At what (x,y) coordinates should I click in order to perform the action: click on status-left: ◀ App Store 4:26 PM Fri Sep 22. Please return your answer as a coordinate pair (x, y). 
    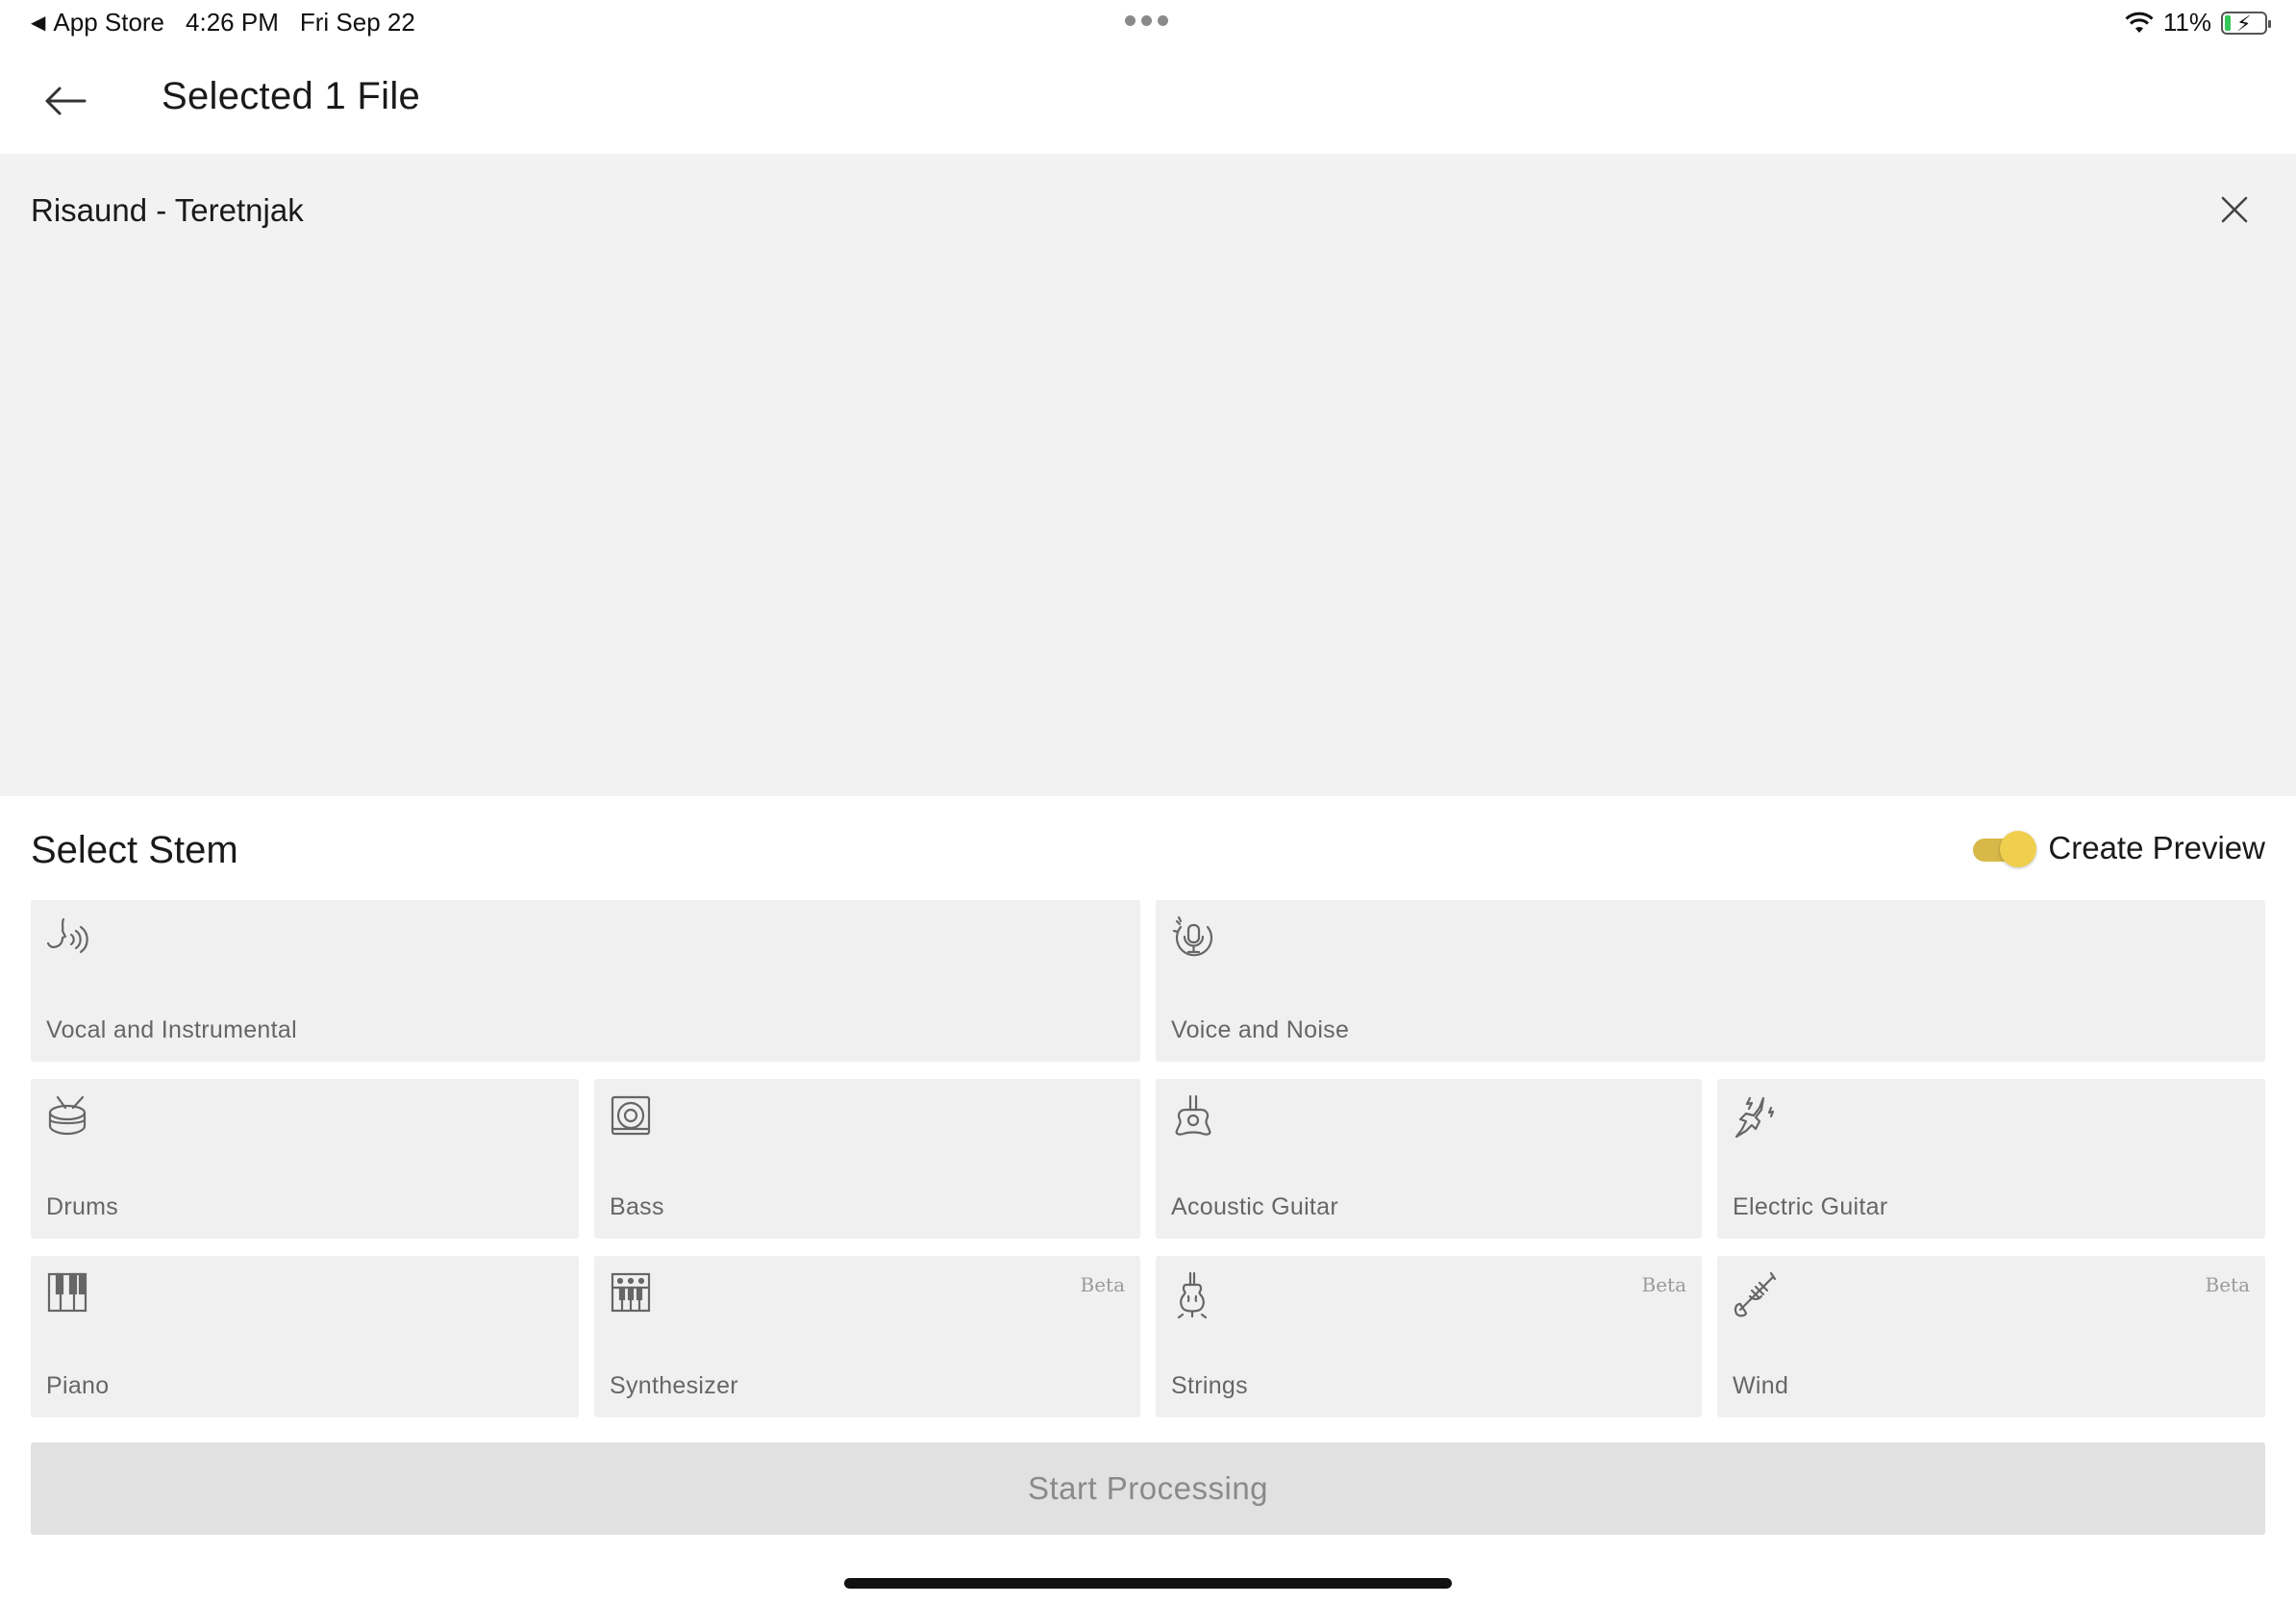
    Looking at the image, I should click on (223, 23).